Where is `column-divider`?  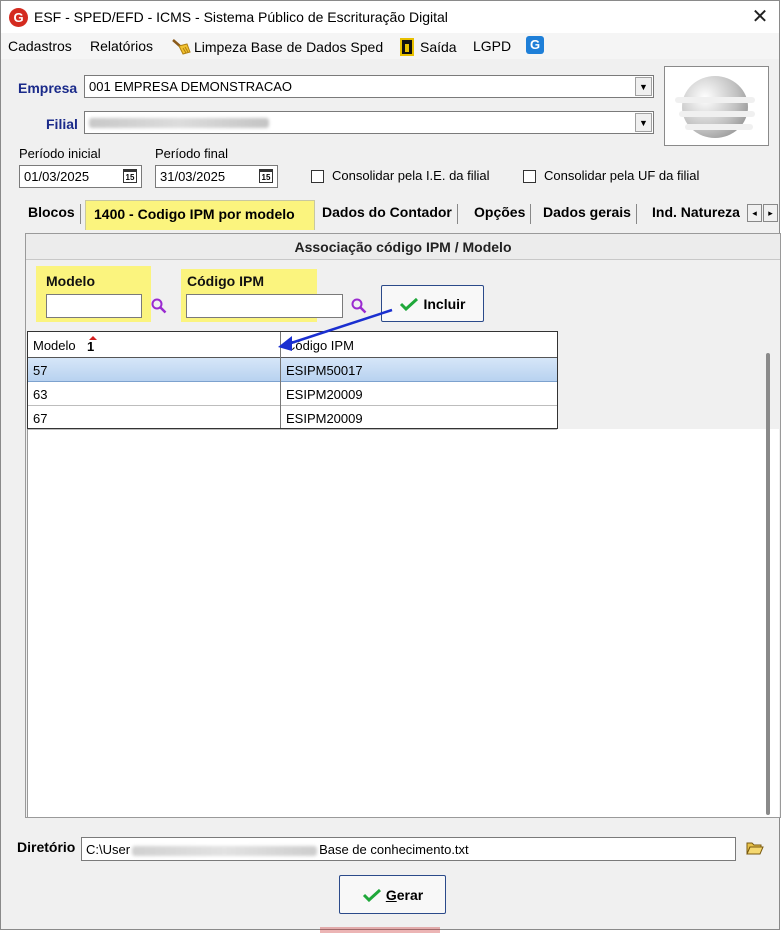 column-divider is located at coordinates (280, 380).